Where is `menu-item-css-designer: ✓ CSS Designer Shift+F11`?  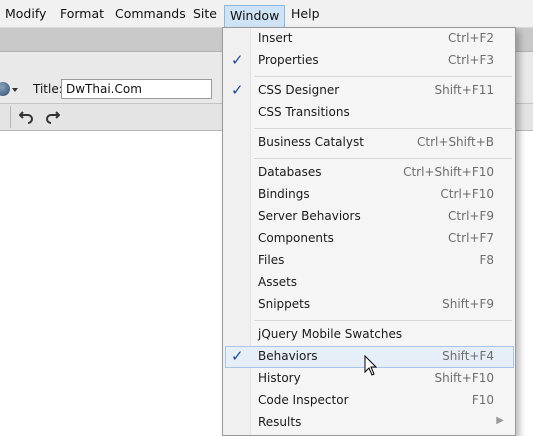 menu-item-css-designer: ✓ CSS Designer Shift+F11 is located at coordinates (369, 91).